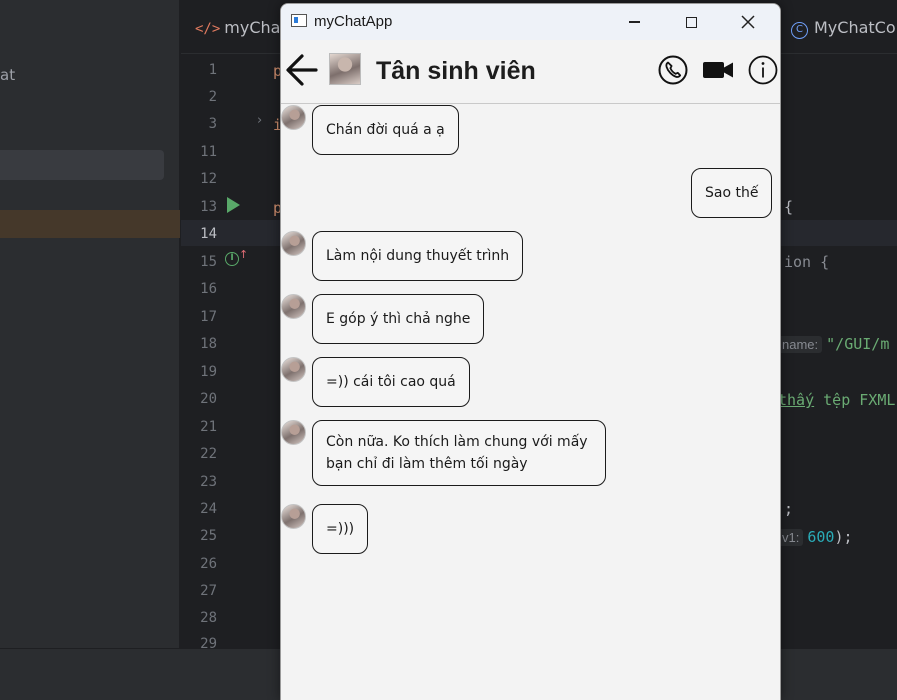 Image resolution: width=897 pixels, height=700 pixels. What do you see at coordinates (208, 372) in the screenshot?
I see `line-number: 19` at bounding box center [208, 372].